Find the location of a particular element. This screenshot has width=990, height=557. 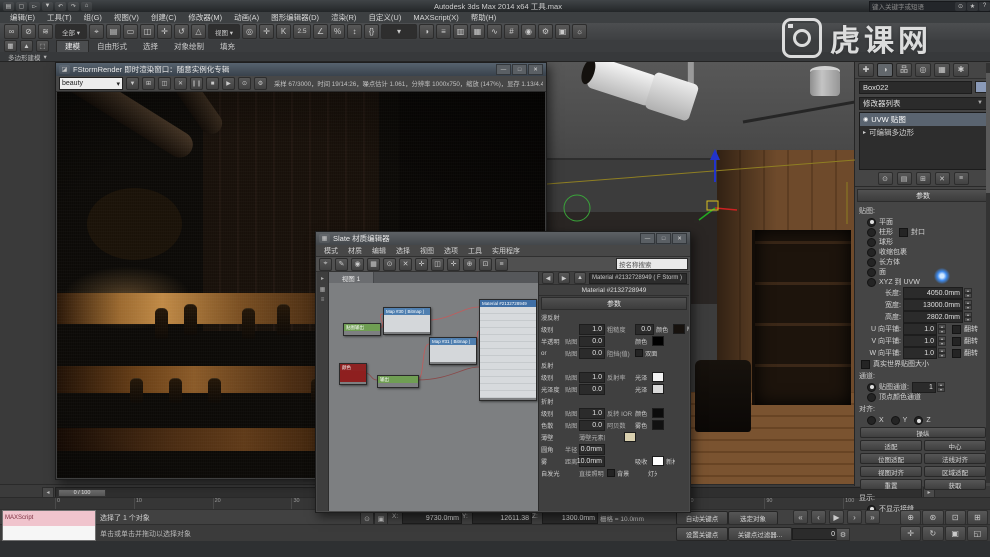

select-and-manipulate-icon: ✛ is located at coordinates (266, 31).